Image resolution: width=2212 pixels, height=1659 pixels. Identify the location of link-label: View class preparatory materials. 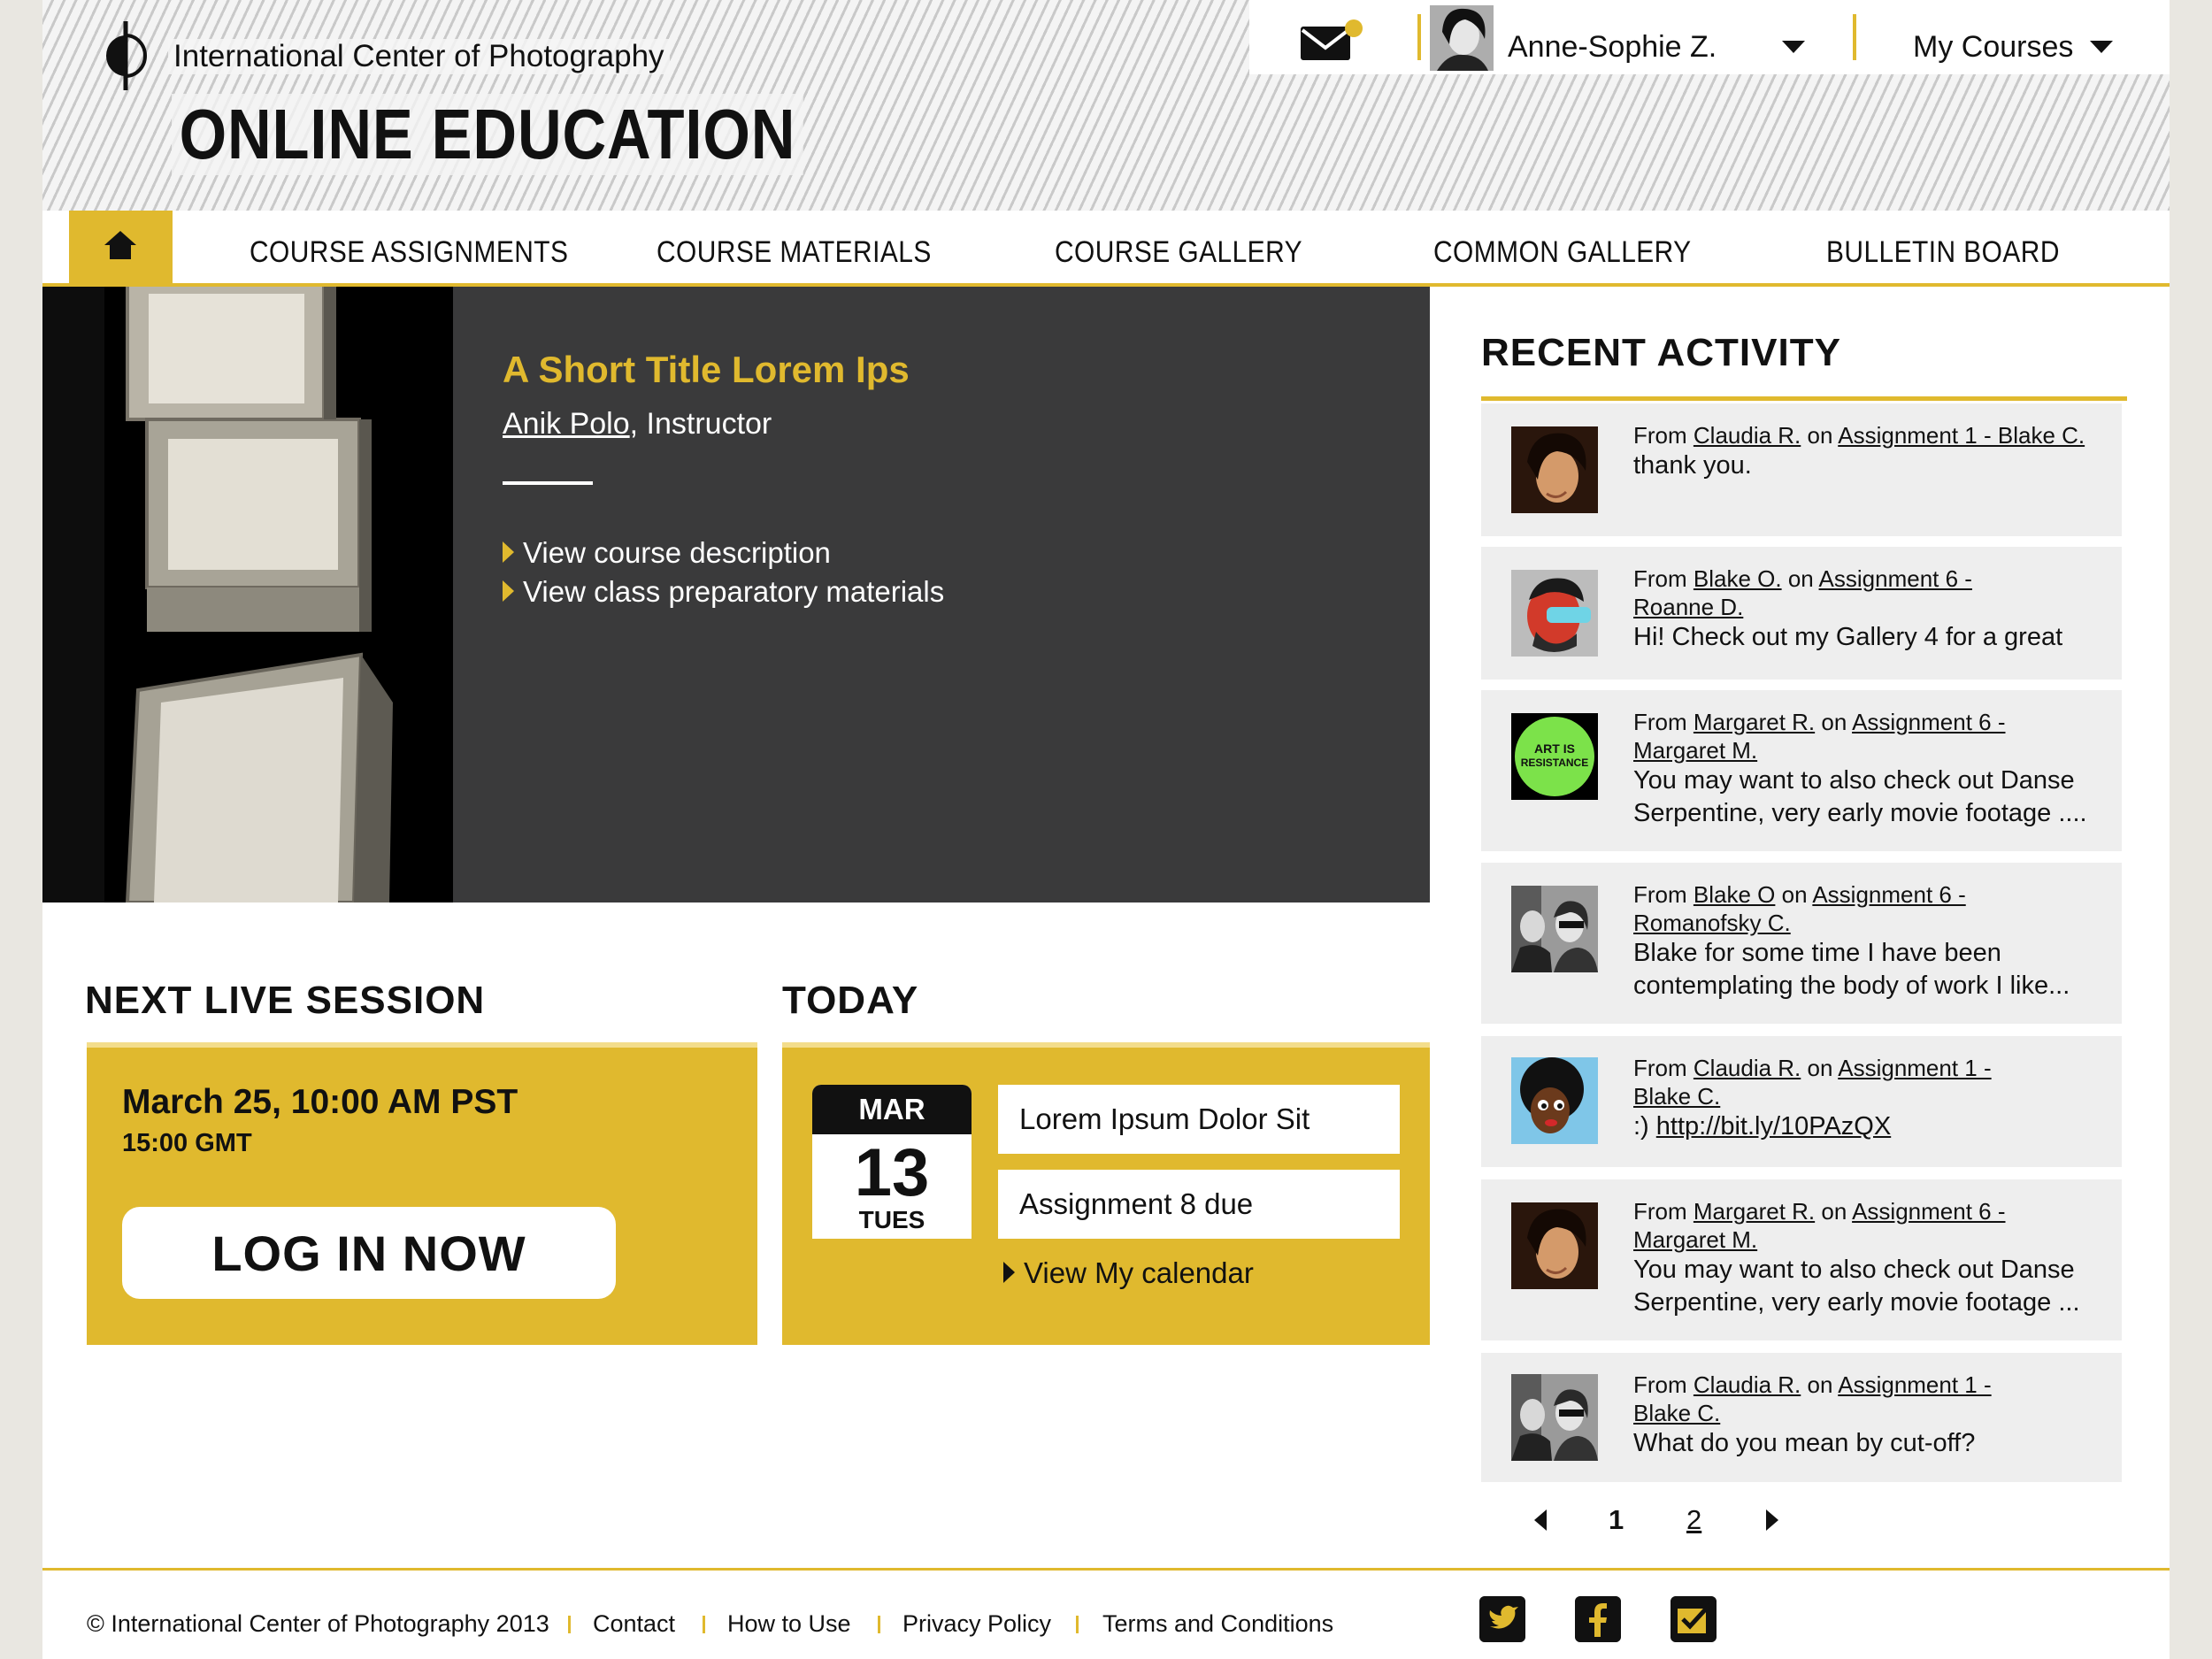
(734, 592).